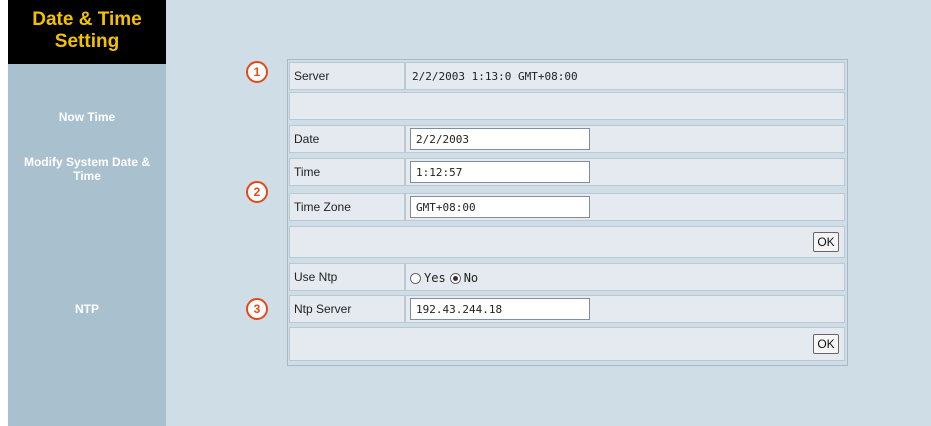  What do you see at coordinates (87, 117) in the screenshot?
I see `sidebar-item-now-time: Now Time` at bounding box center [87, 117].